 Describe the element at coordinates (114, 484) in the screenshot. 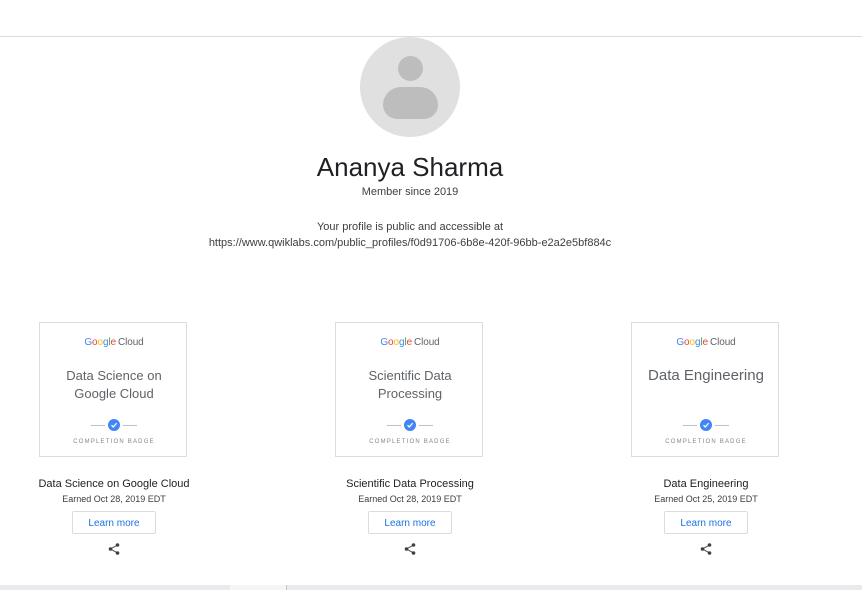

I see `badge-name: Data Science on Google Cloud` at that location.